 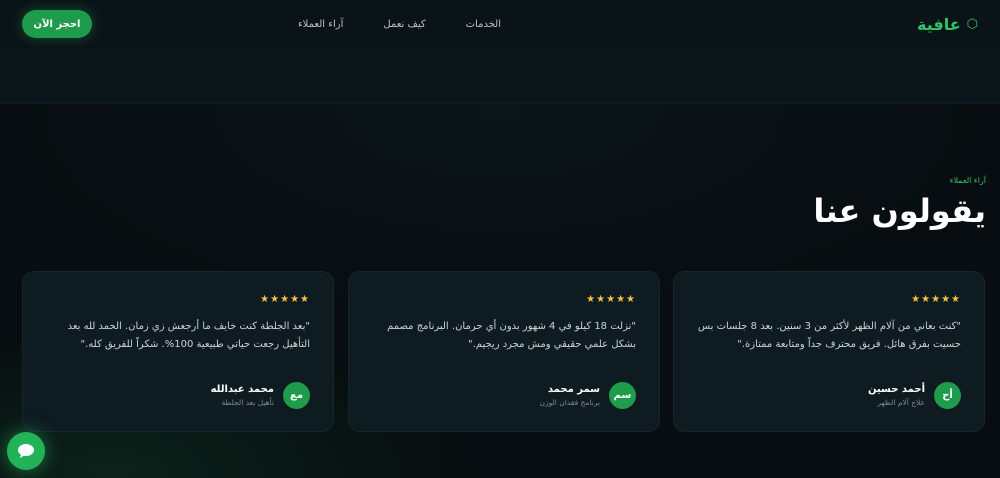 What do you see at coordinates (320, 24) in the screenshot?
I see `nav-link-testimonials: آراء العملاء` at bounding box center [320, 24].